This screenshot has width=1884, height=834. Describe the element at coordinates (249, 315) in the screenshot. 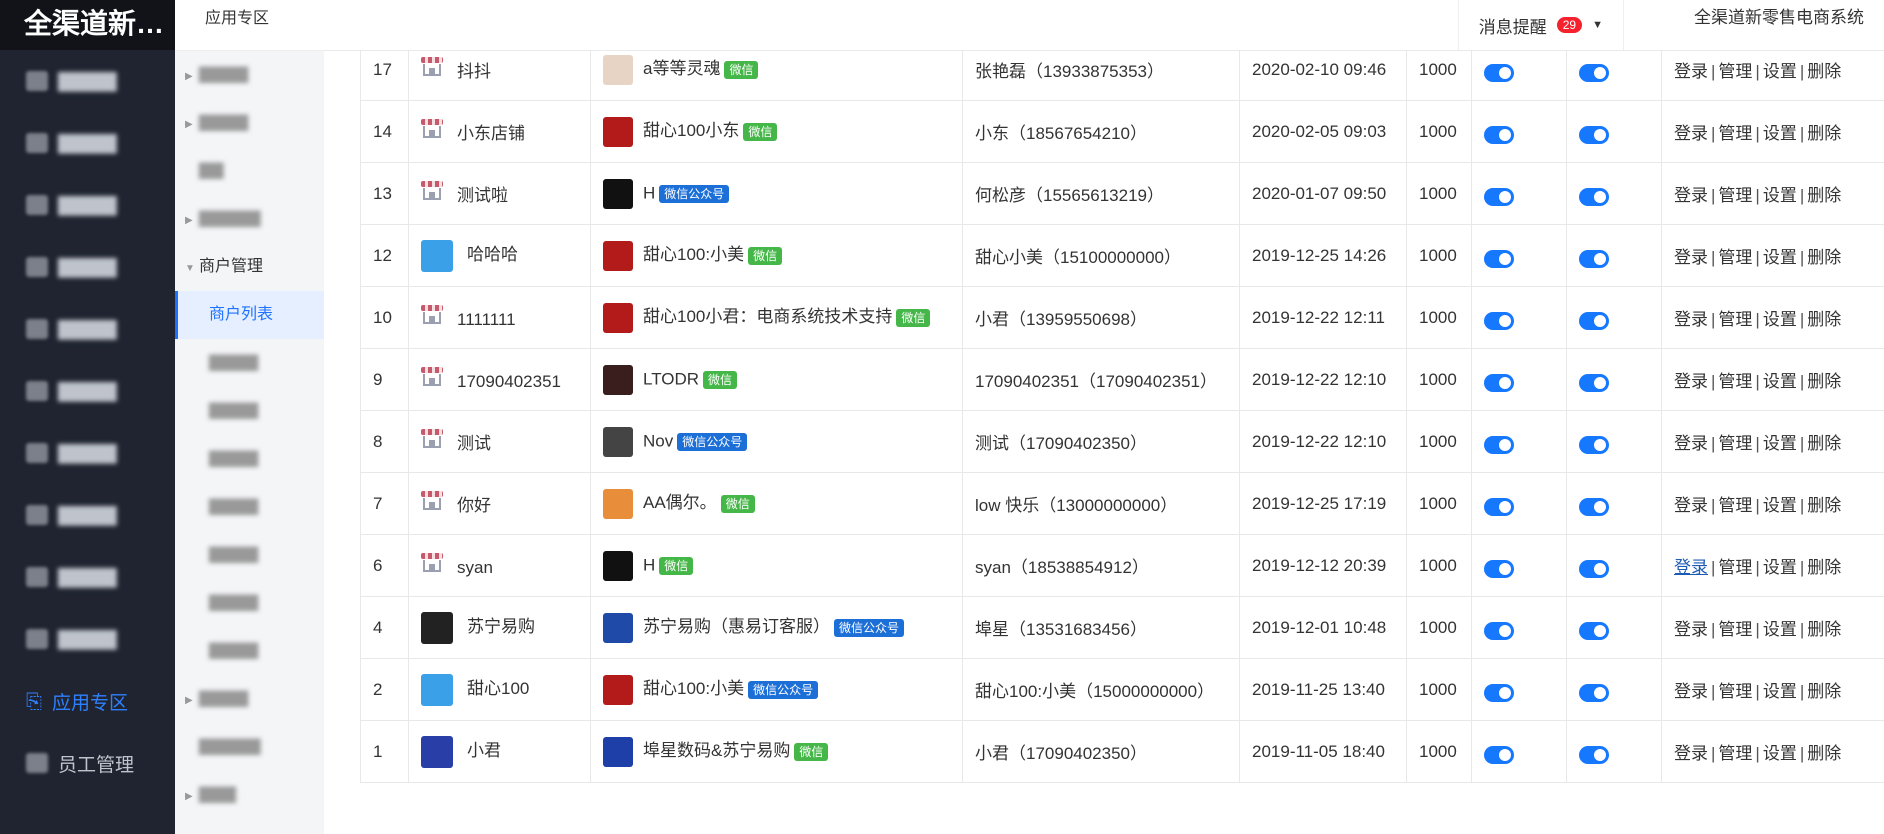

I see `submenu-item-merchant-list: 商户列表` at that location.